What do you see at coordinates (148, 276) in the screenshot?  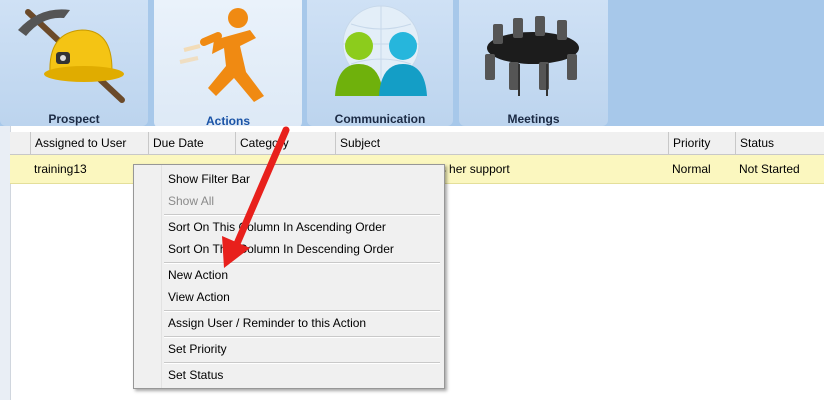 I see `context-menu-icon-gutter` at bounding box center [148, 276].